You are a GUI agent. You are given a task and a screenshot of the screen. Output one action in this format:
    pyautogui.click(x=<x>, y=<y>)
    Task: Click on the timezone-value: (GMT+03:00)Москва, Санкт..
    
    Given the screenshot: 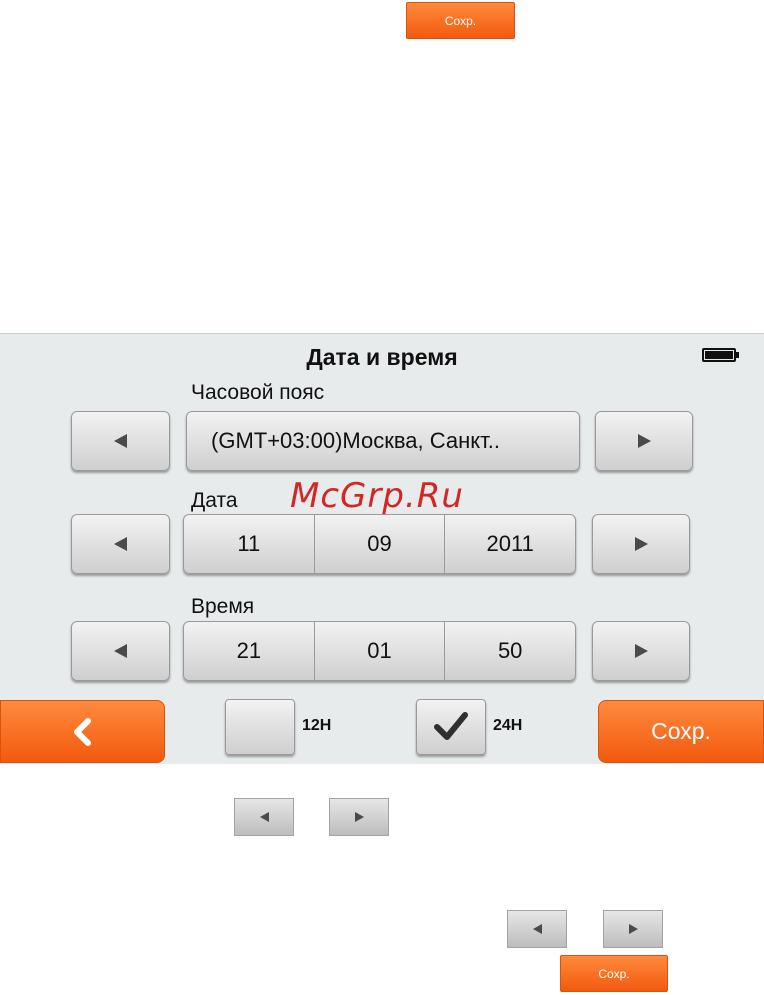 What is the action you would take?
    pyautogui.click(x=356, y=440)
    